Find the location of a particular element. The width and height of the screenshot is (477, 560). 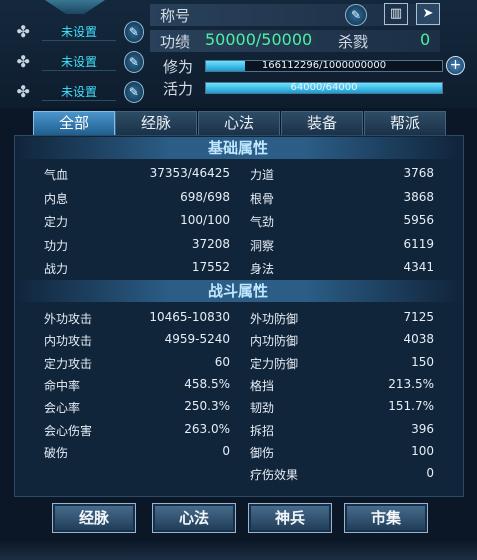

attr-value: 37208 is located at coordinates (210, 243).